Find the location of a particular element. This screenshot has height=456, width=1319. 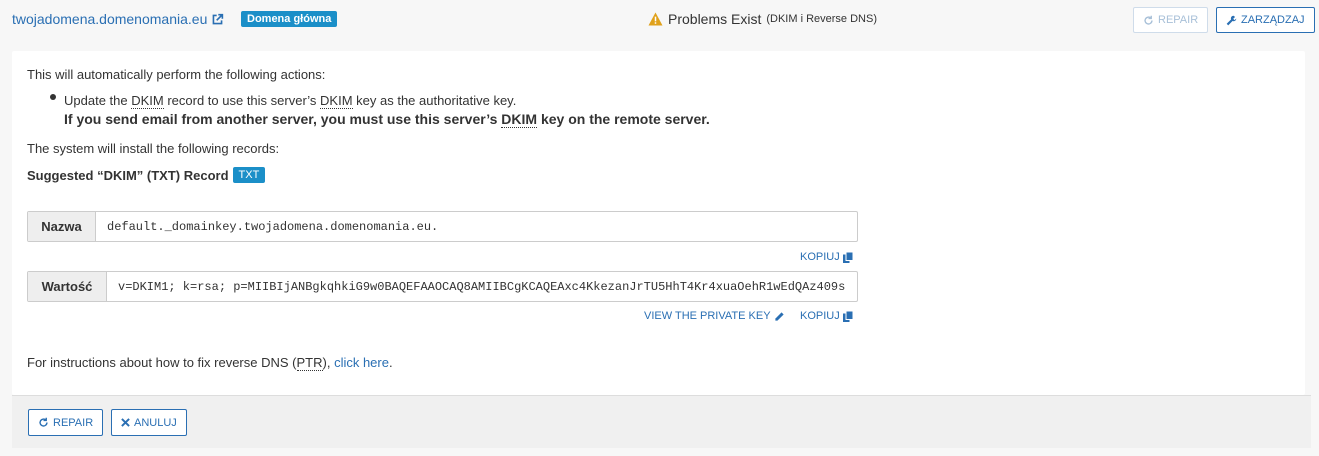

ptr-text: ), is located at coordinates (328, 362).